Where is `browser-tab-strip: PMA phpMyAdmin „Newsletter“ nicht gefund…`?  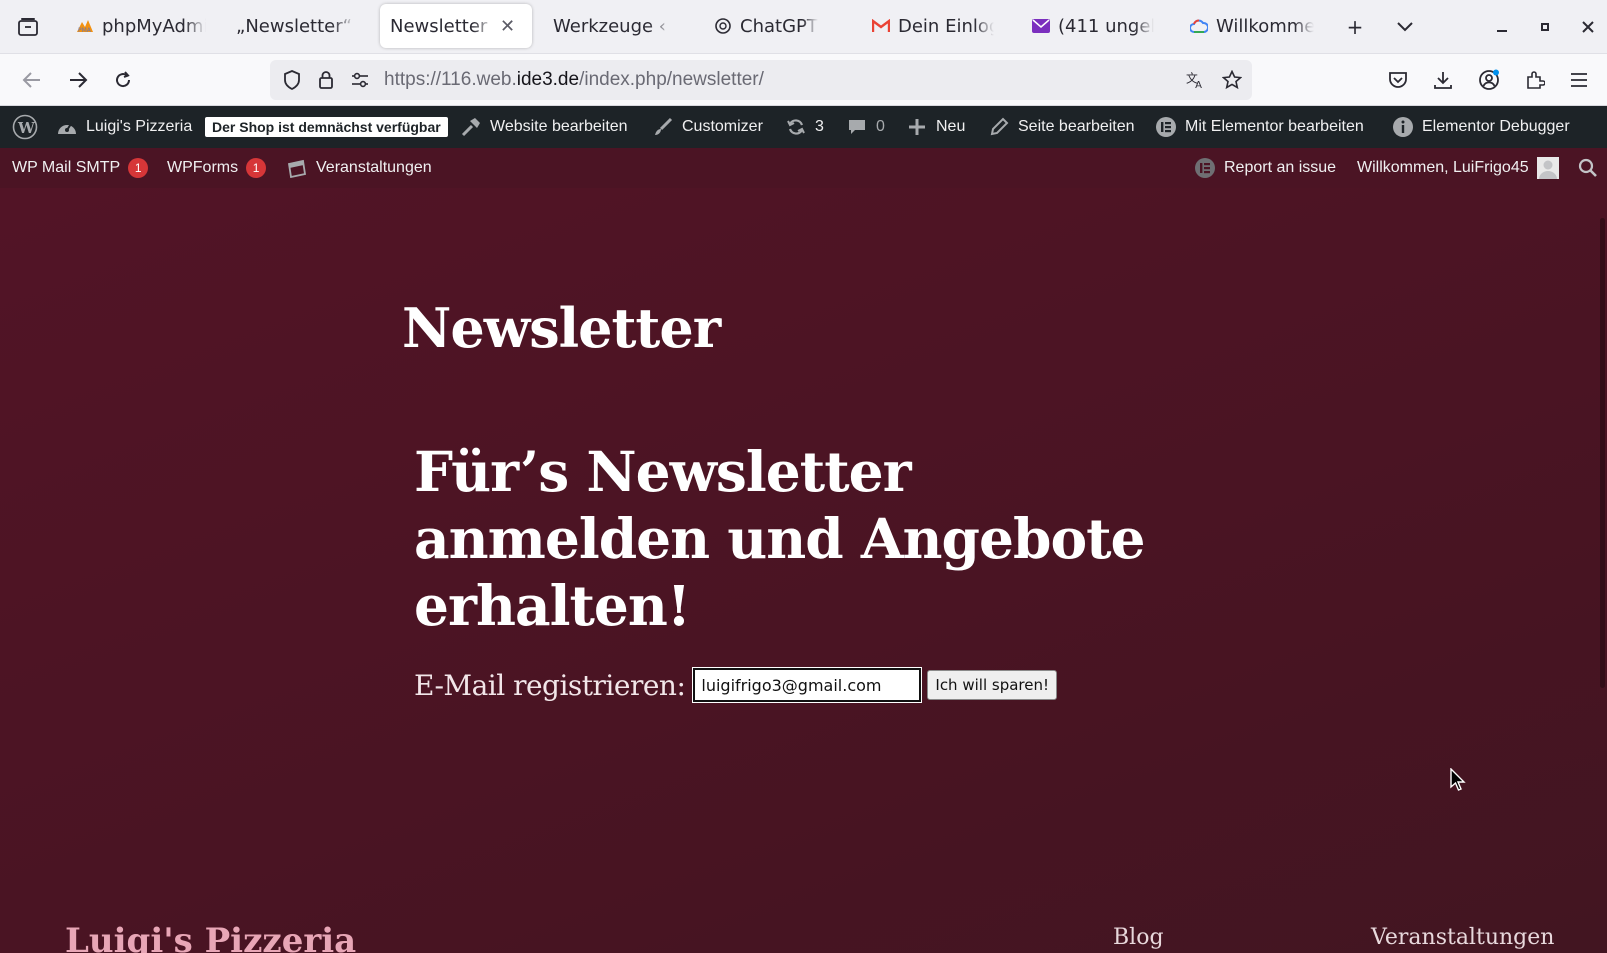 browser-tab-strip: PMA phpMyAdmin „Newsletter“ nicht gefund… is located at coordinates (803, 27).